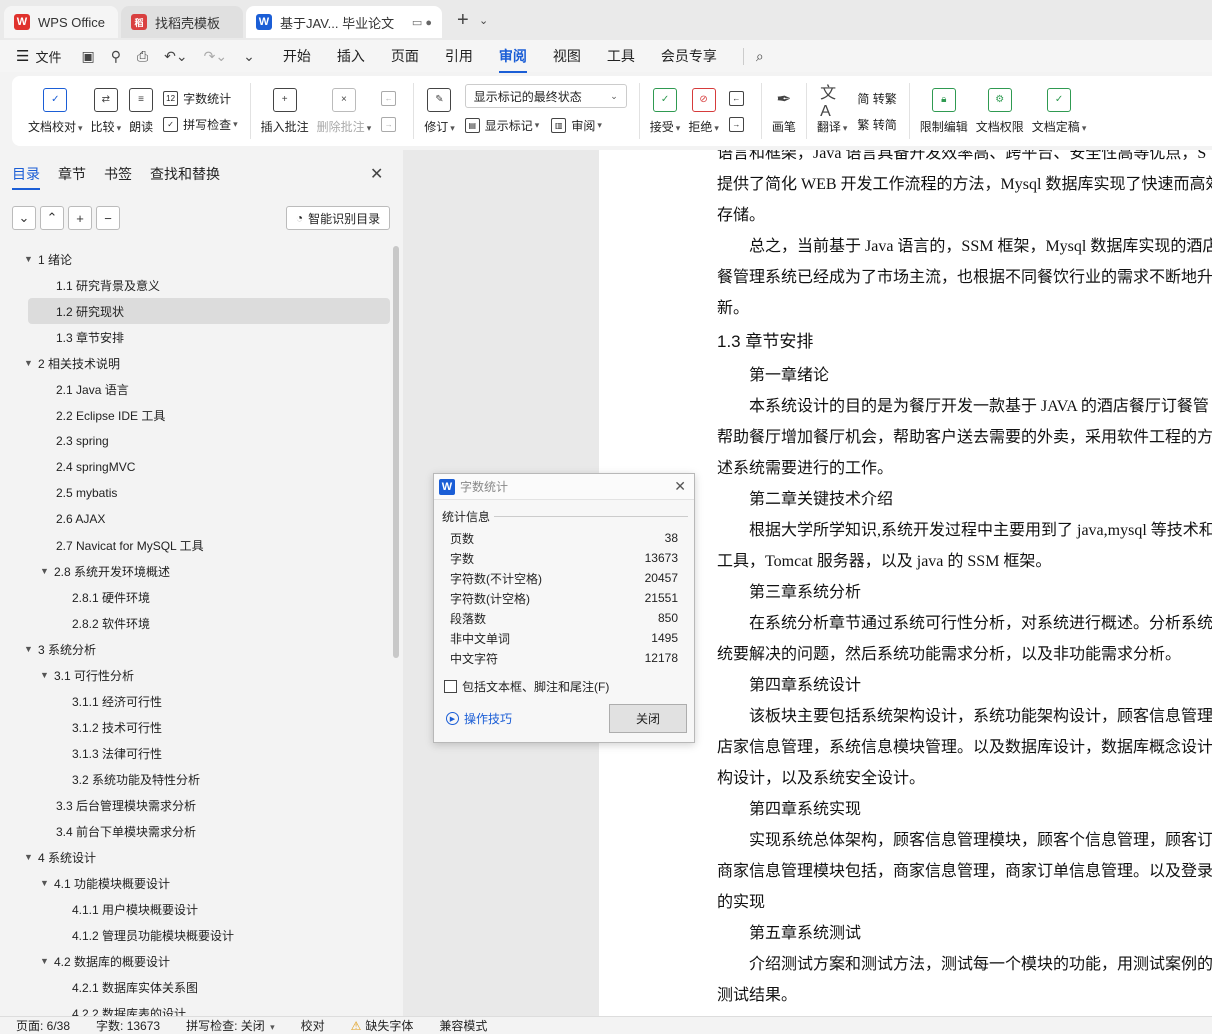 This screenshot has height=1034, width=1212. I want to click on tab-template: 稻 找稻壳模板, so click(182, 22).